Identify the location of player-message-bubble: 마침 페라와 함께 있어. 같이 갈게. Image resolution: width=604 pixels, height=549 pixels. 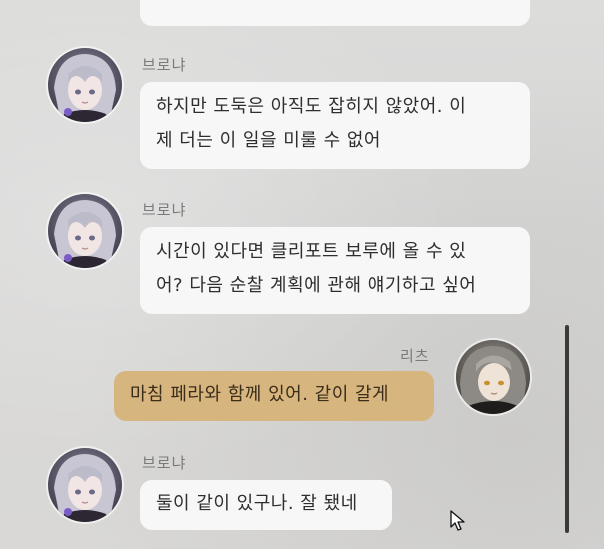
(274, 396).